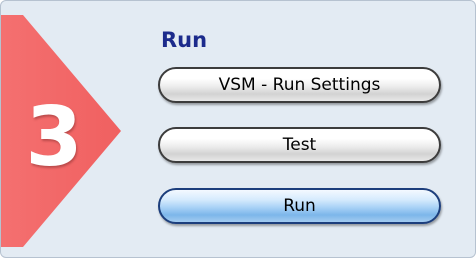  Describe the element at coordinates (299, 206) in the screenshot. I see `run-button: Run` at that location.